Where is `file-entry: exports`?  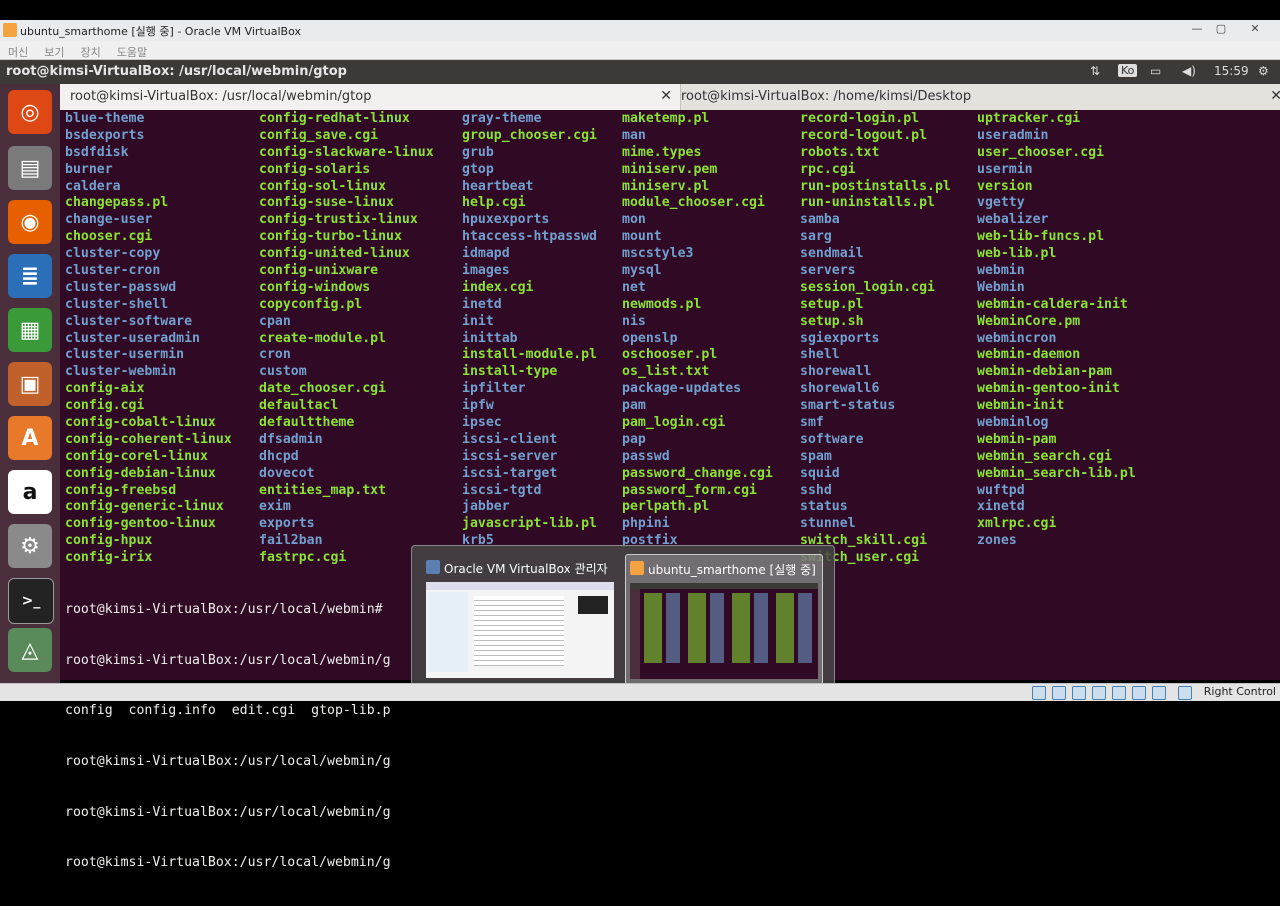 file-entry: exports is located at coordinates (287, 524).